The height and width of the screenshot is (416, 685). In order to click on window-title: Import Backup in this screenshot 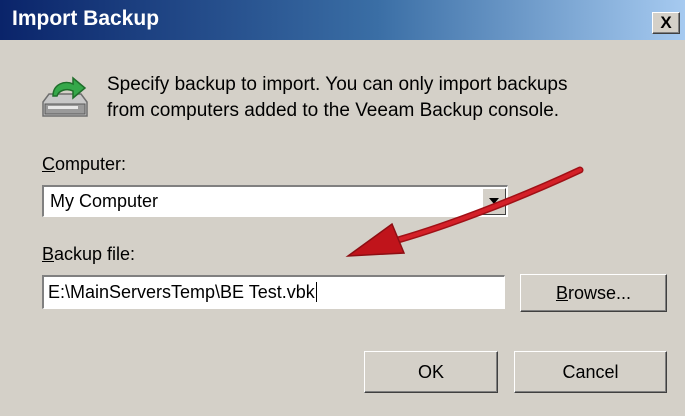, I will do `click(86, 18)`.